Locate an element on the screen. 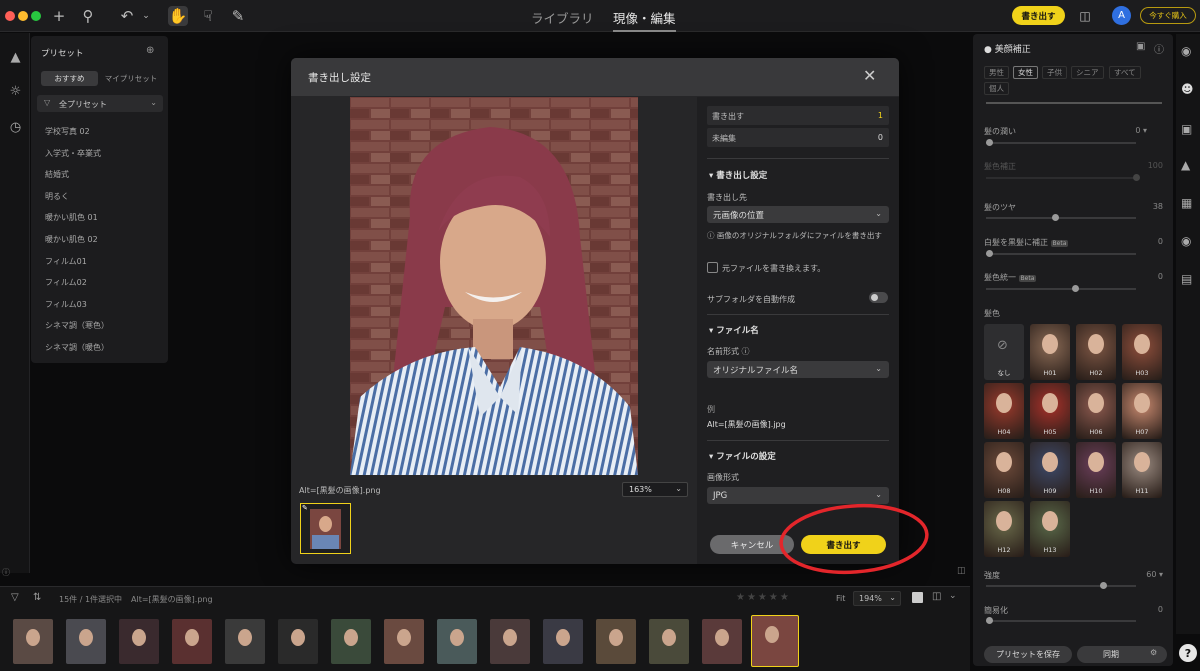 The width and height of the screenshot is (1200, 671). intensity-value: 60 ▾ is located at coordinates (1143, 574).